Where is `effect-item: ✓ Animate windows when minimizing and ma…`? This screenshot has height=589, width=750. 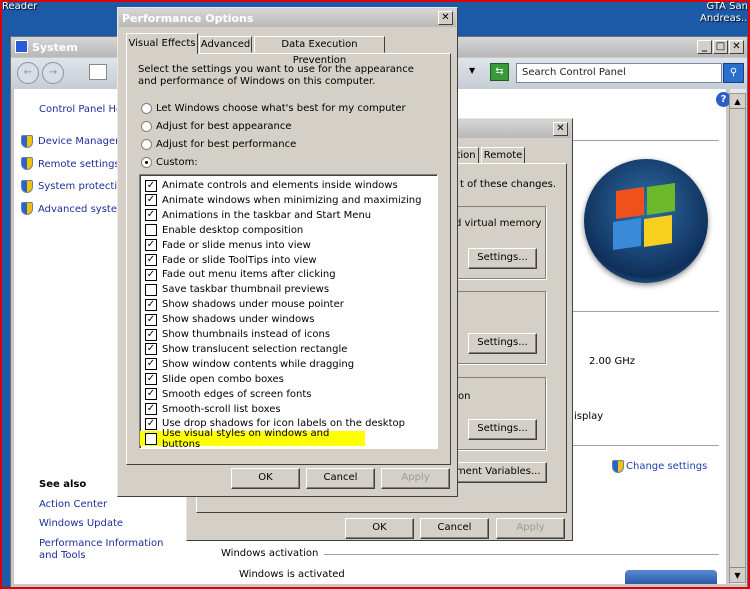 effect-item: ✓ Animate windows when minimizing and ma… is located at coordinates (291, 200).